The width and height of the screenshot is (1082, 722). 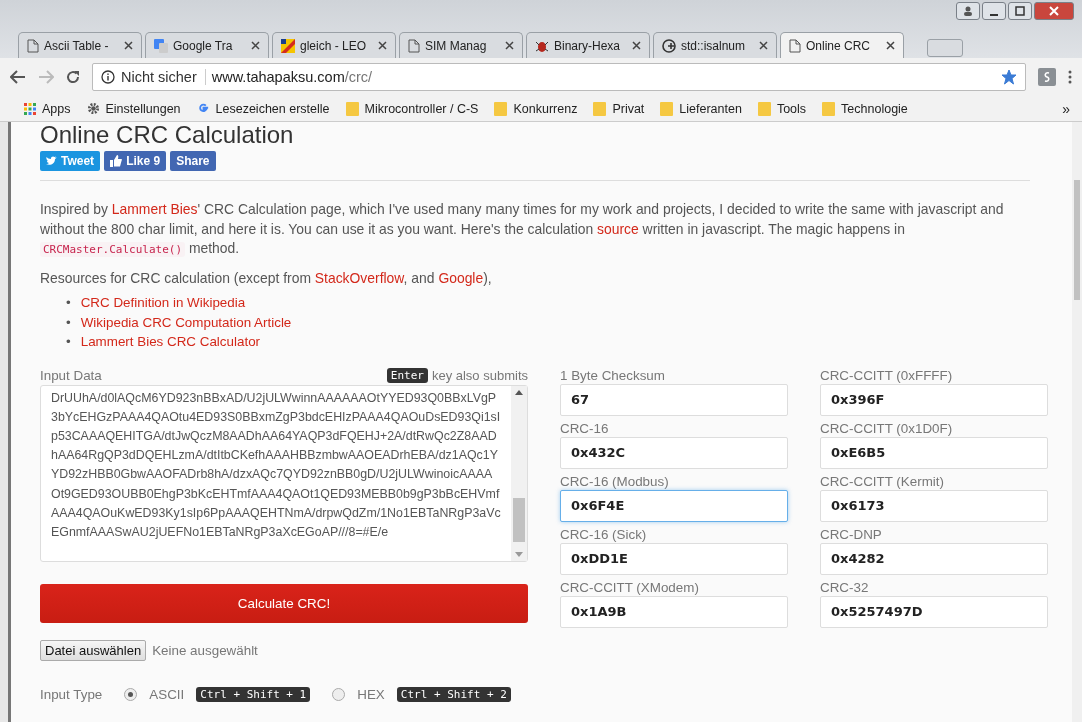 What do you see at coordinates (51, 161) in the screenshot?
I see `bird-icon` at bounding box center [51, 161].